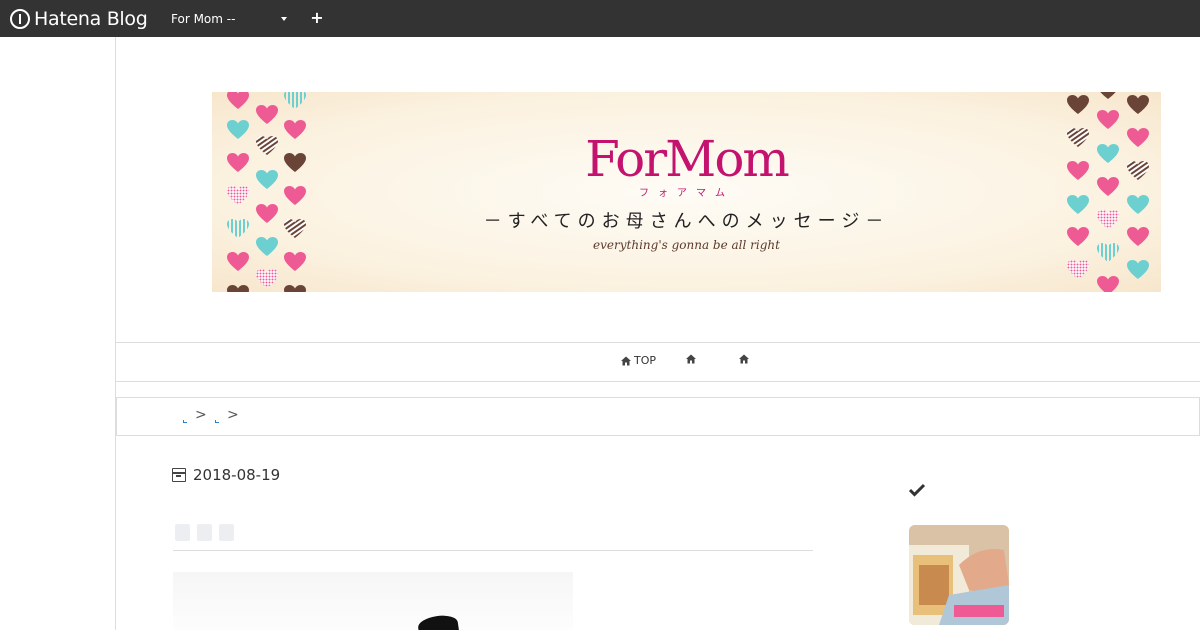 The height and width of the screenshot is (630, 1200). What do you see at coordinates (203, 18) in the screenshot?
I see `blog-selector-value: For Mom --` at bounding box center [203, 18].